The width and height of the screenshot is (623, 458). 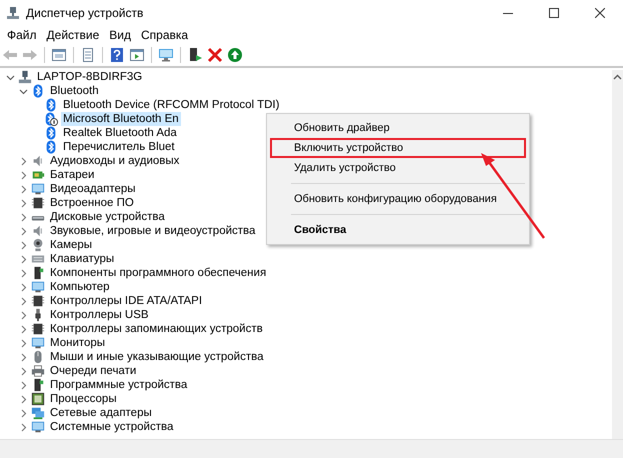 What do you see at coordinates (22, 35) in the screenshot?
I see `menu-item: Файл` at bounding box center [22, 35].